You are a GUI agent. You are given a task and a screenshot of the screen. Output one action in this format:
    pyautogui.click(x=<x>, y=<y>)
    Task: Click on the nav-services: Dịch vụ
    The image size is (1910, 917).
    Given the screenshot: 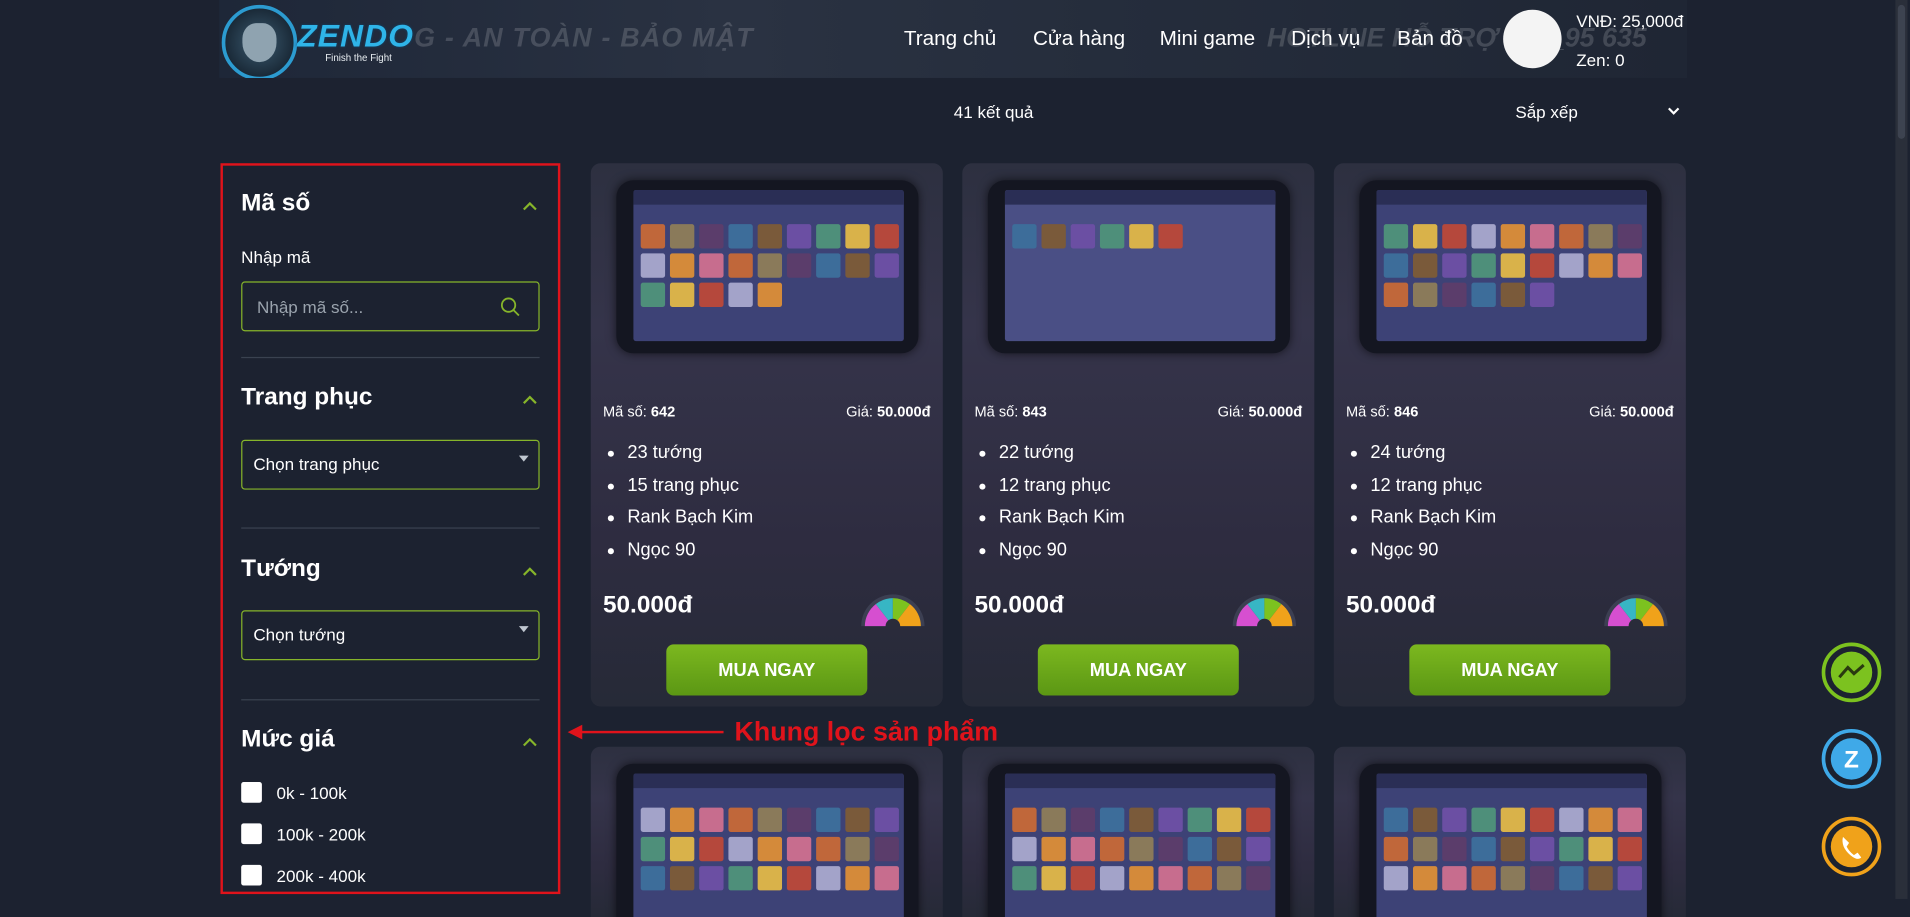 What is the action you would take?
    pyautogui.click(x=1325, y=39)
    